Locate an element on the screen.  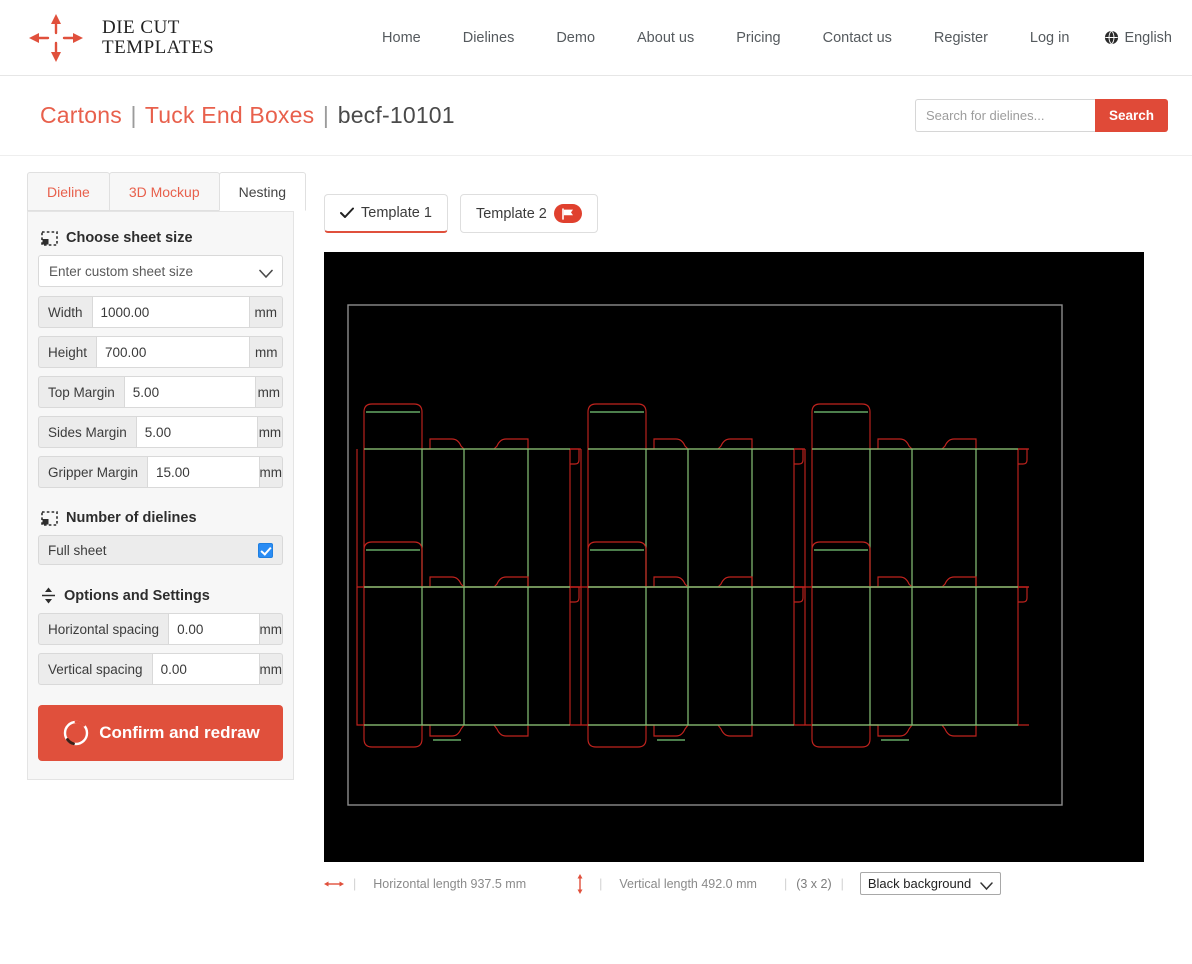
options-section-header: Options and Settings is located at coordinates (162, 595).